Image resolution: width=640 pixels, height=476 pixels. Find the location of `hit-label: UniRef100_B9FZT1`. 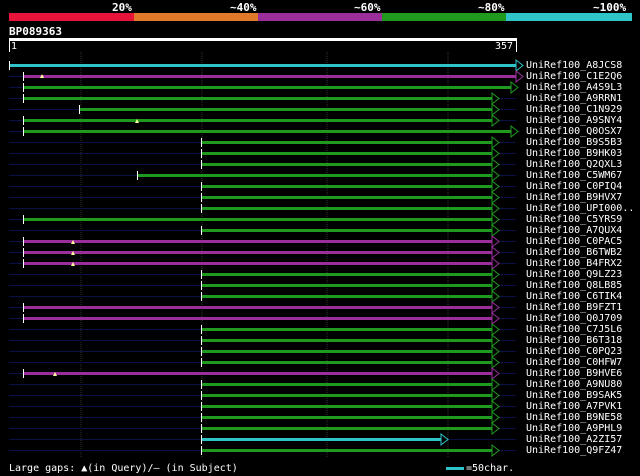

hit-label: UniRef100_B9FZT1 is located at coordinates (574, 307).